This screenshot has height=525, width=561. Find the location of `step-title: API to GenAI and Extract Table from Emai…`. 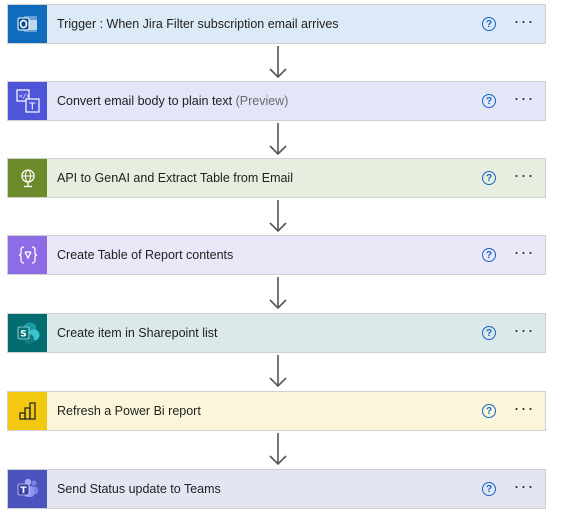

step-title: API to GenAI and Extract Table from Emai… is located at coordinates (175, 178).